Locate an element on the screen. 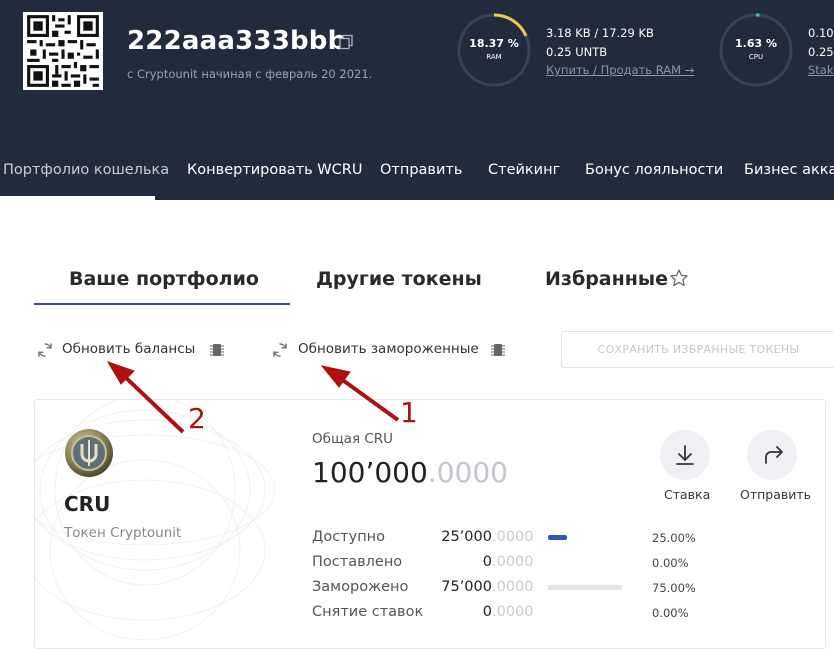 The width and height of the screenshot is (834, 649). token-symbol: CRU is located at coordinates (87, 504).